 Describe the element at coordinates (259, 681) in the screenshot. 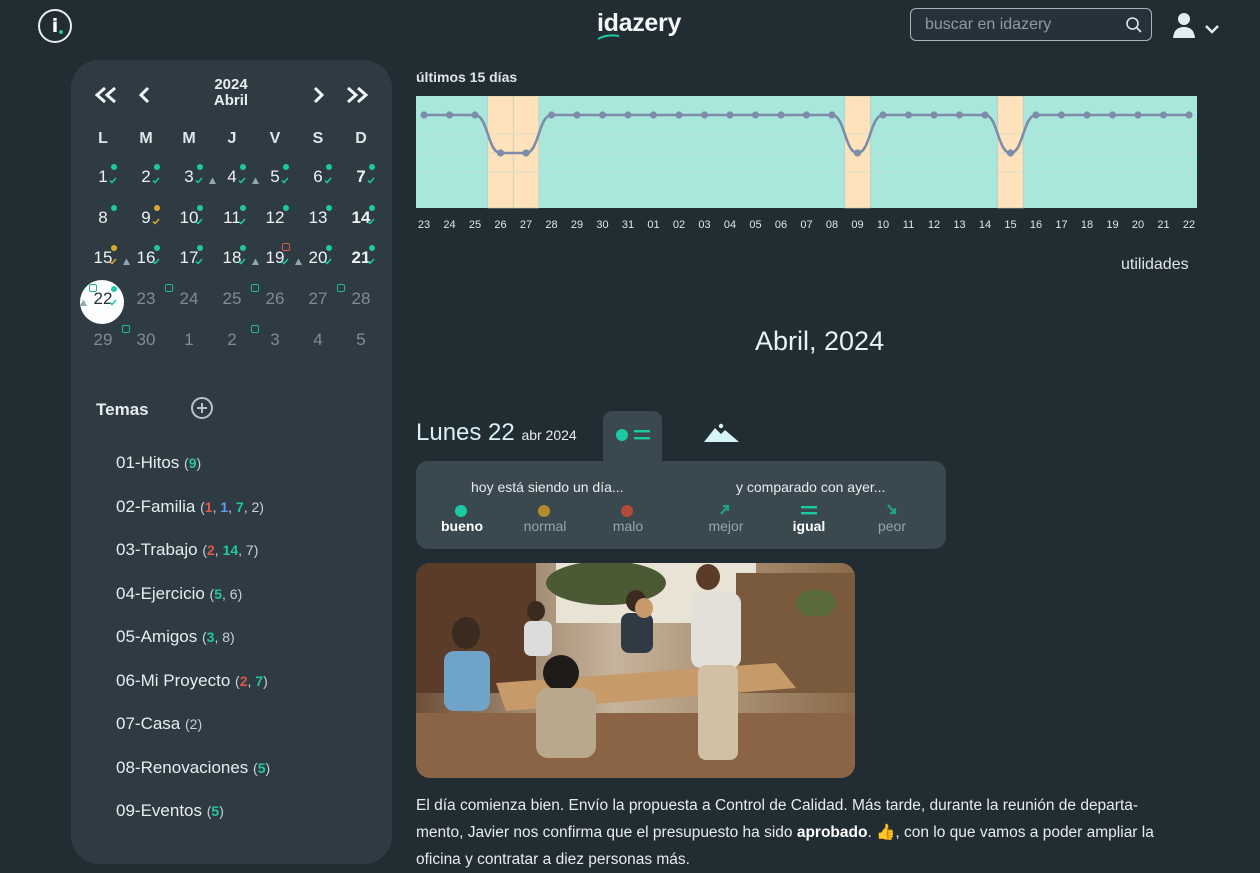

I see `tema-count-value: 7` at that location.